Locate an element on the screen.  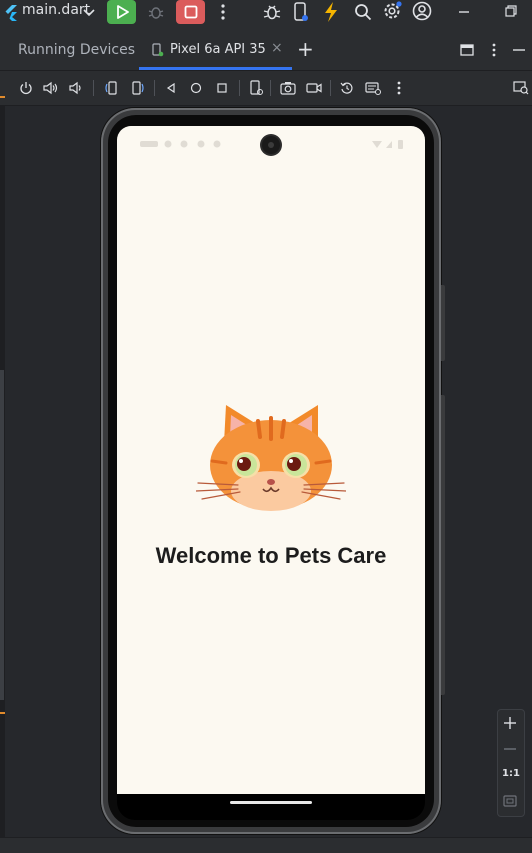
hot-reload-icon is located at coordinates (331, 12).